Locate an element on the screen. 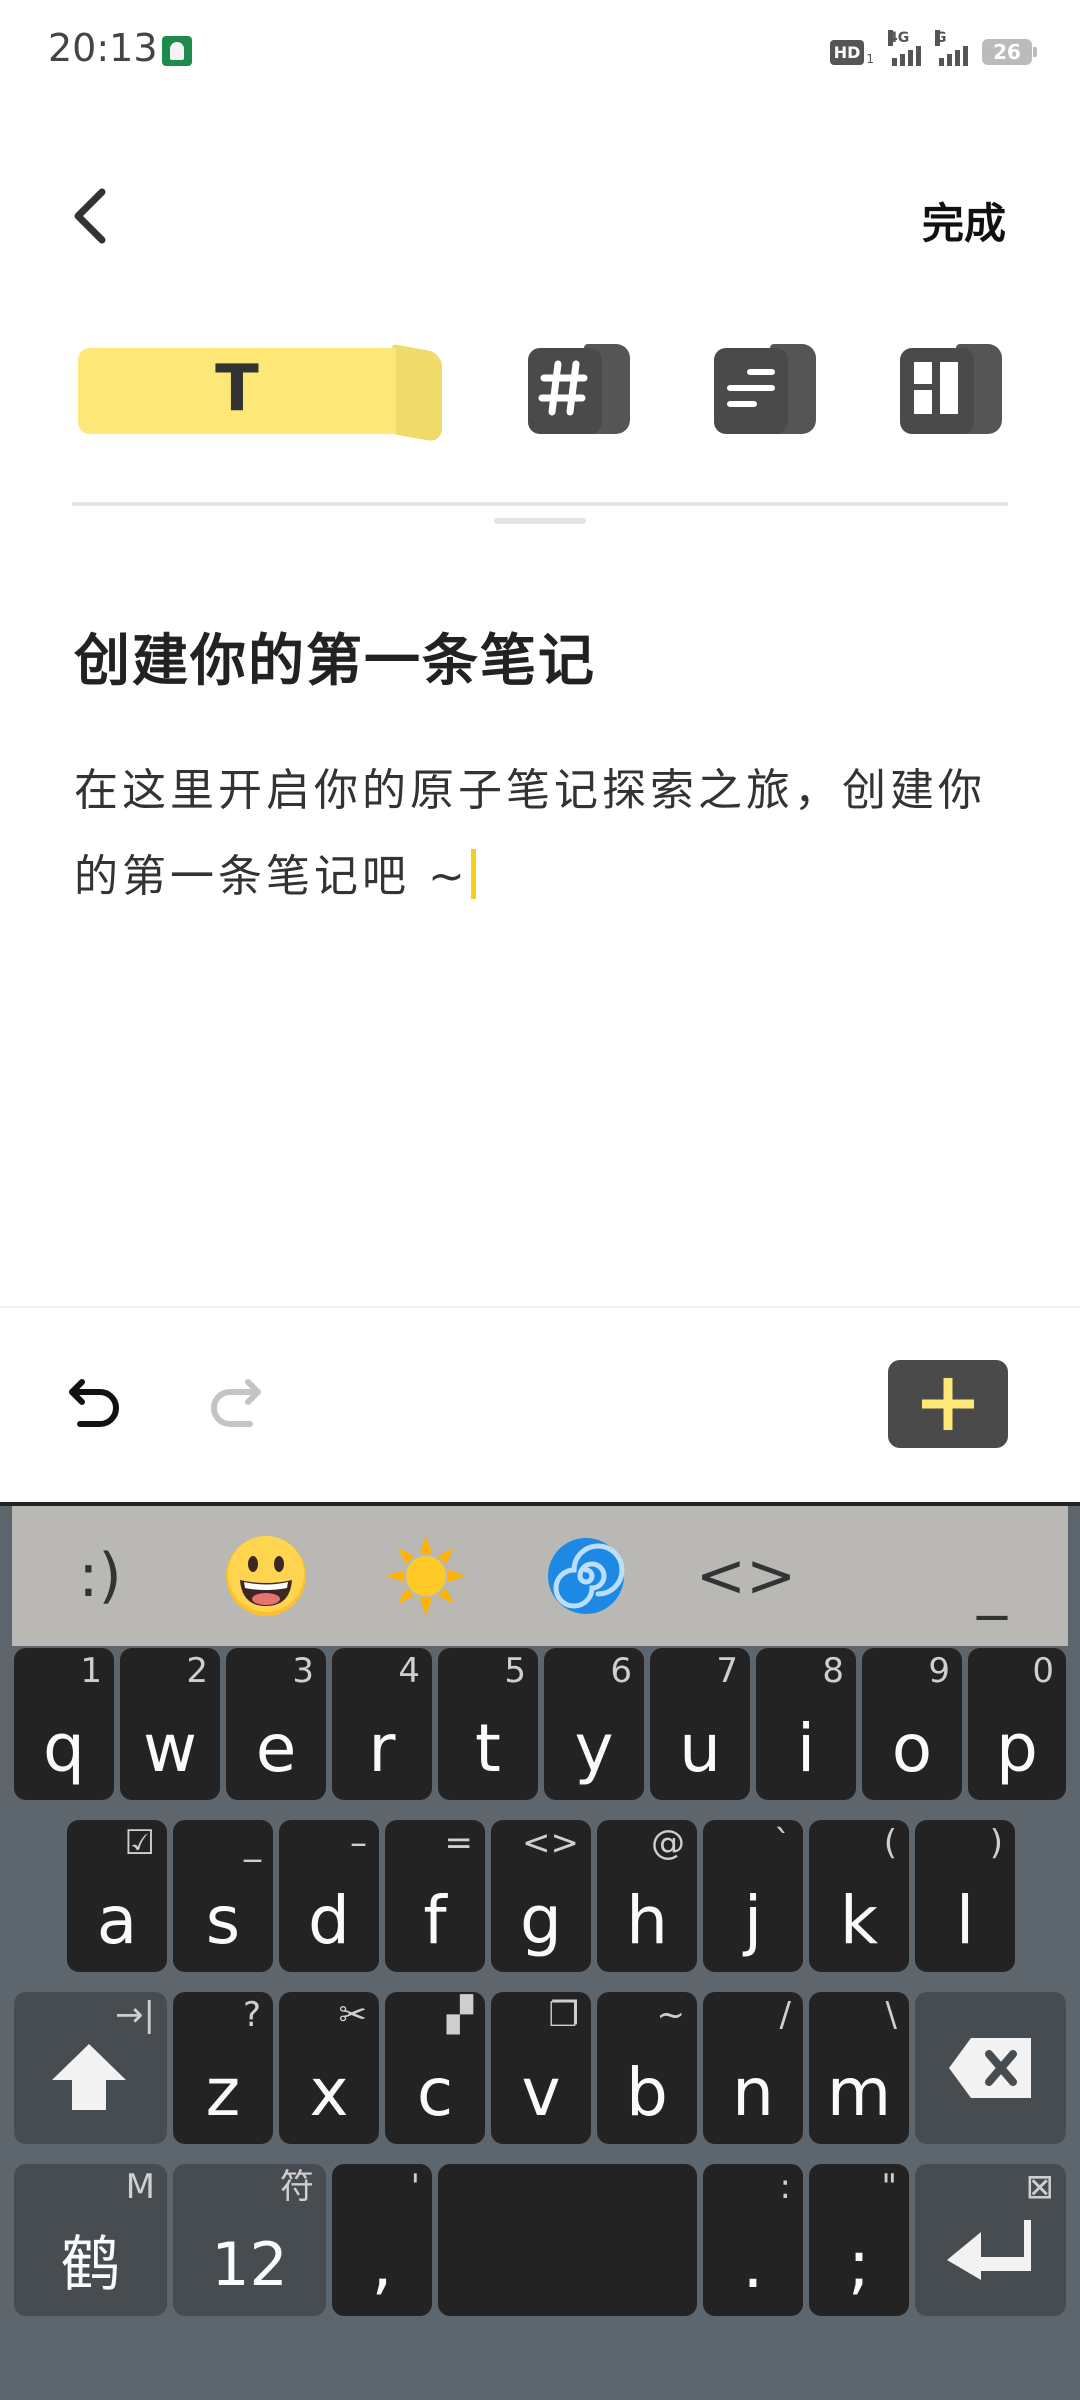 This screenshot has height=2400, width=1080. tab-text-note: T is located at coordinates (261, 393).